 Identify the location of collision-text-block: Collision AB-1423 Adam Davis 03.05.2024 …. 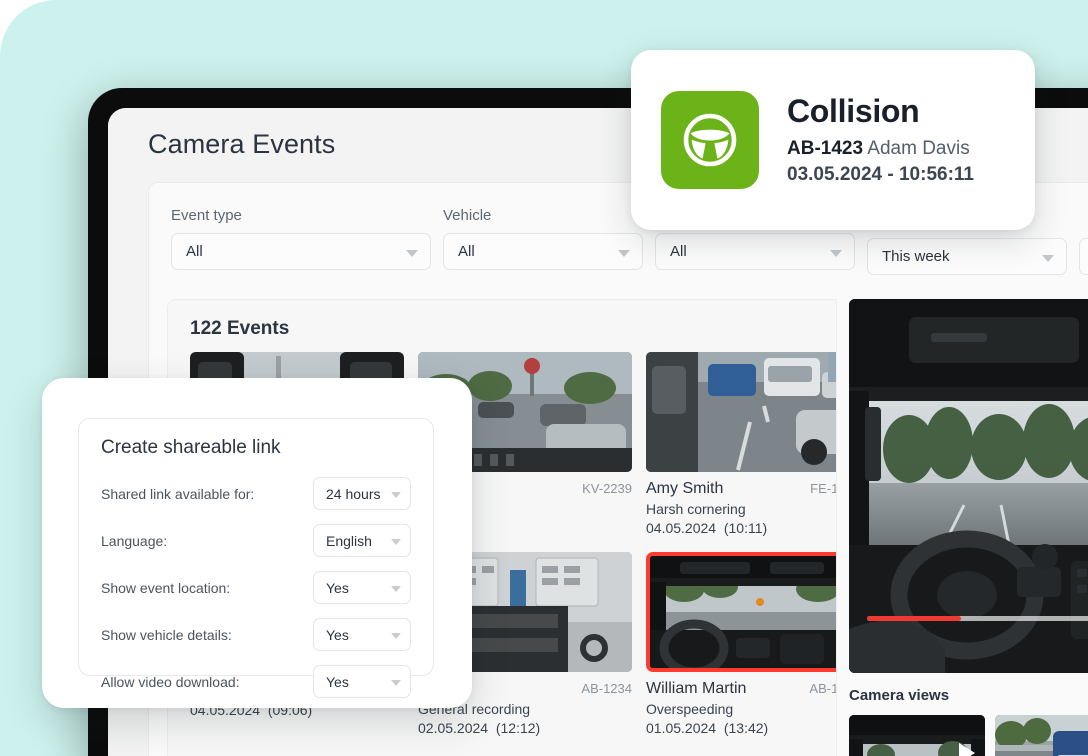
(880, 139).